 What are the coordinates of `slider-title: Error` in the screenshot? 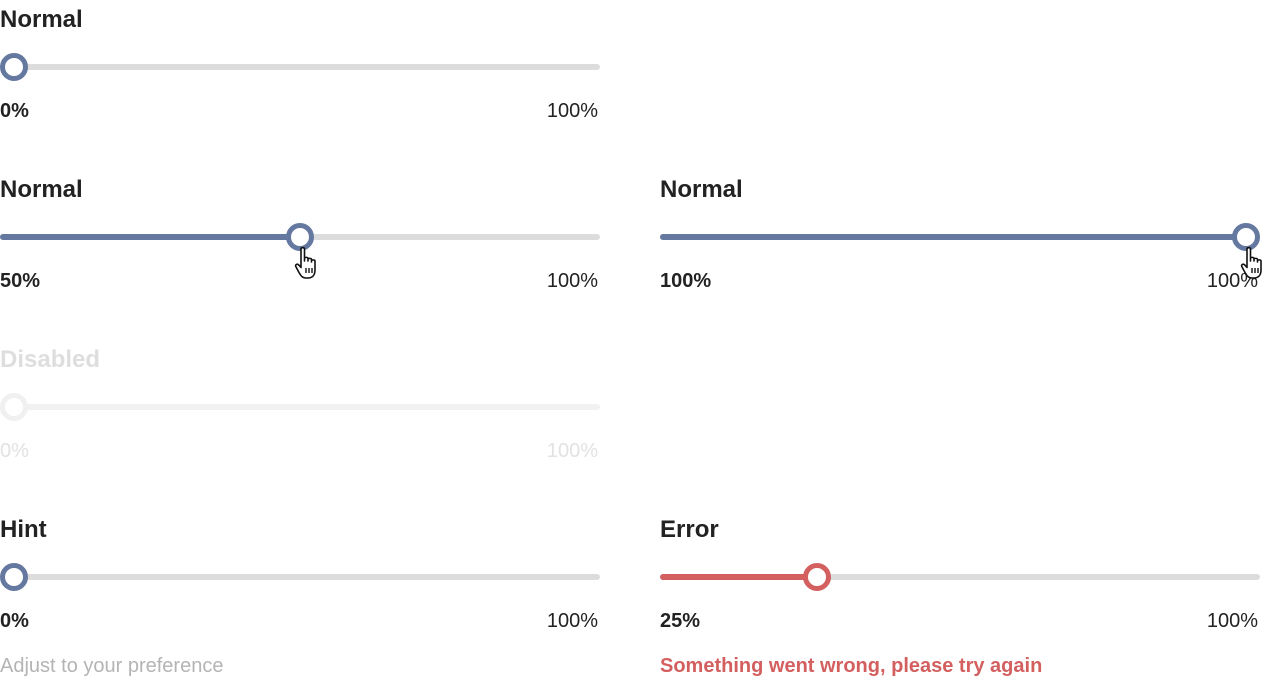 It's located at (689, 529).